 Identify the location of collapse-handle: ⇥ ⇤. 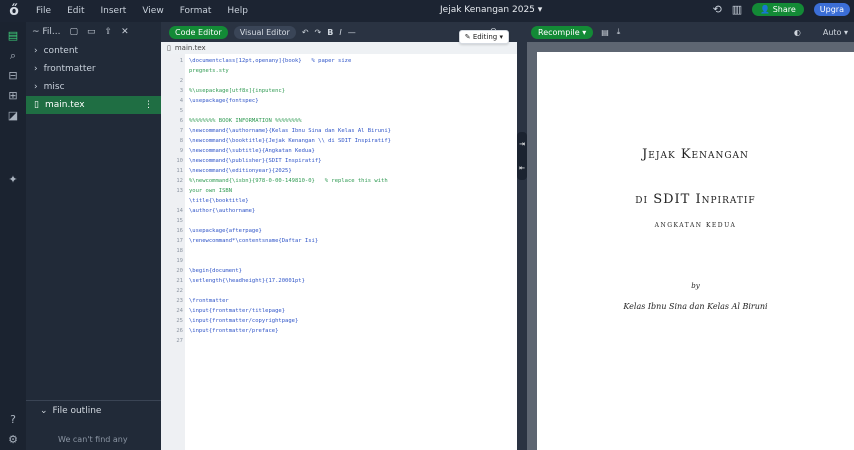
(522, 156).